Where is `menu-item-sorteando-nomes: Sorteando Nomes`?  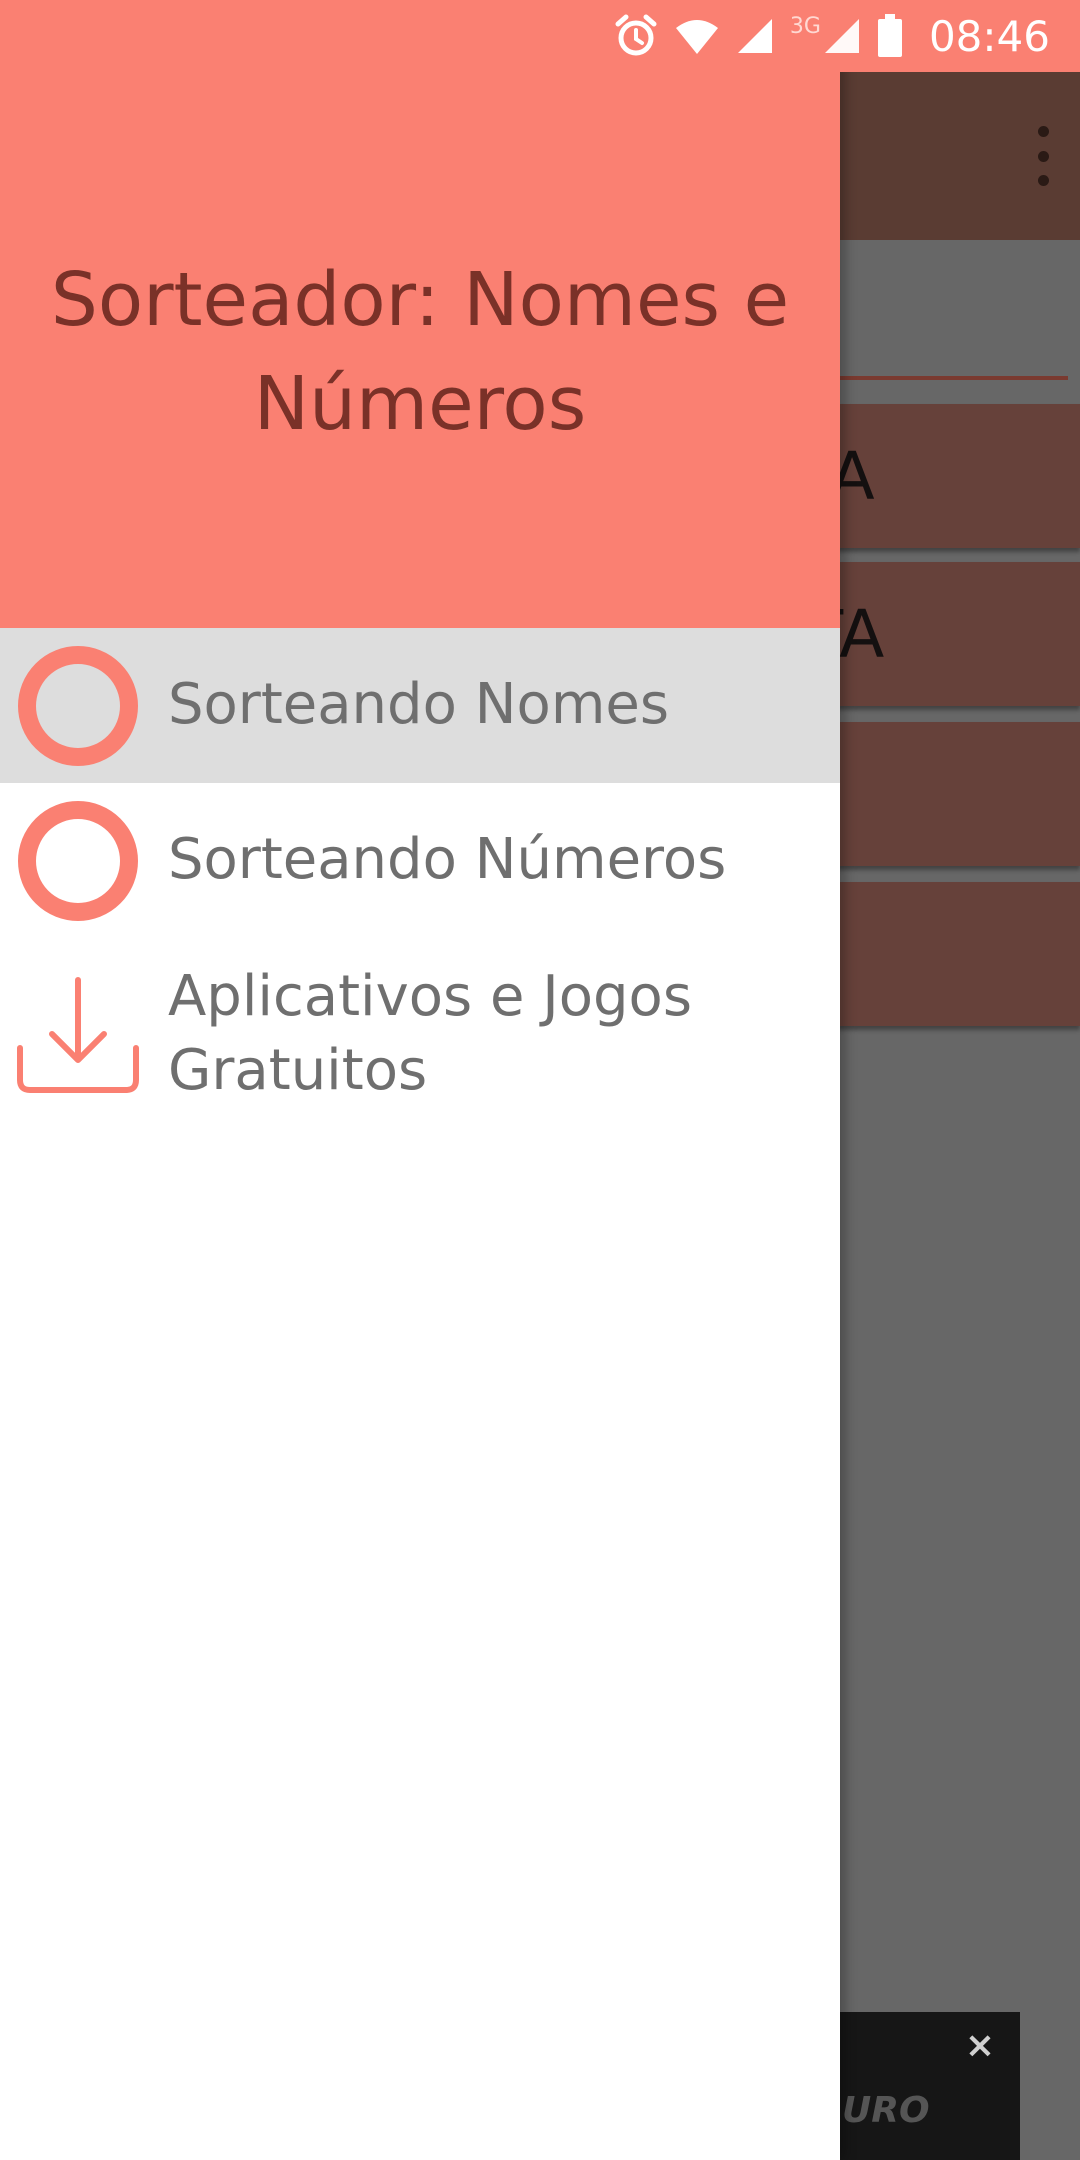
menu-item-sorteando-nomes: Sorteando Nomes is located at coordinates (420, 705).